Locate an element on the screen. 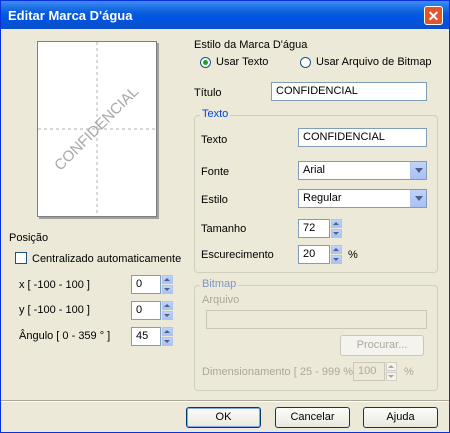 The width and height of the screenshot is (450, 433). x-spinner is located at coordinates (167, 284).